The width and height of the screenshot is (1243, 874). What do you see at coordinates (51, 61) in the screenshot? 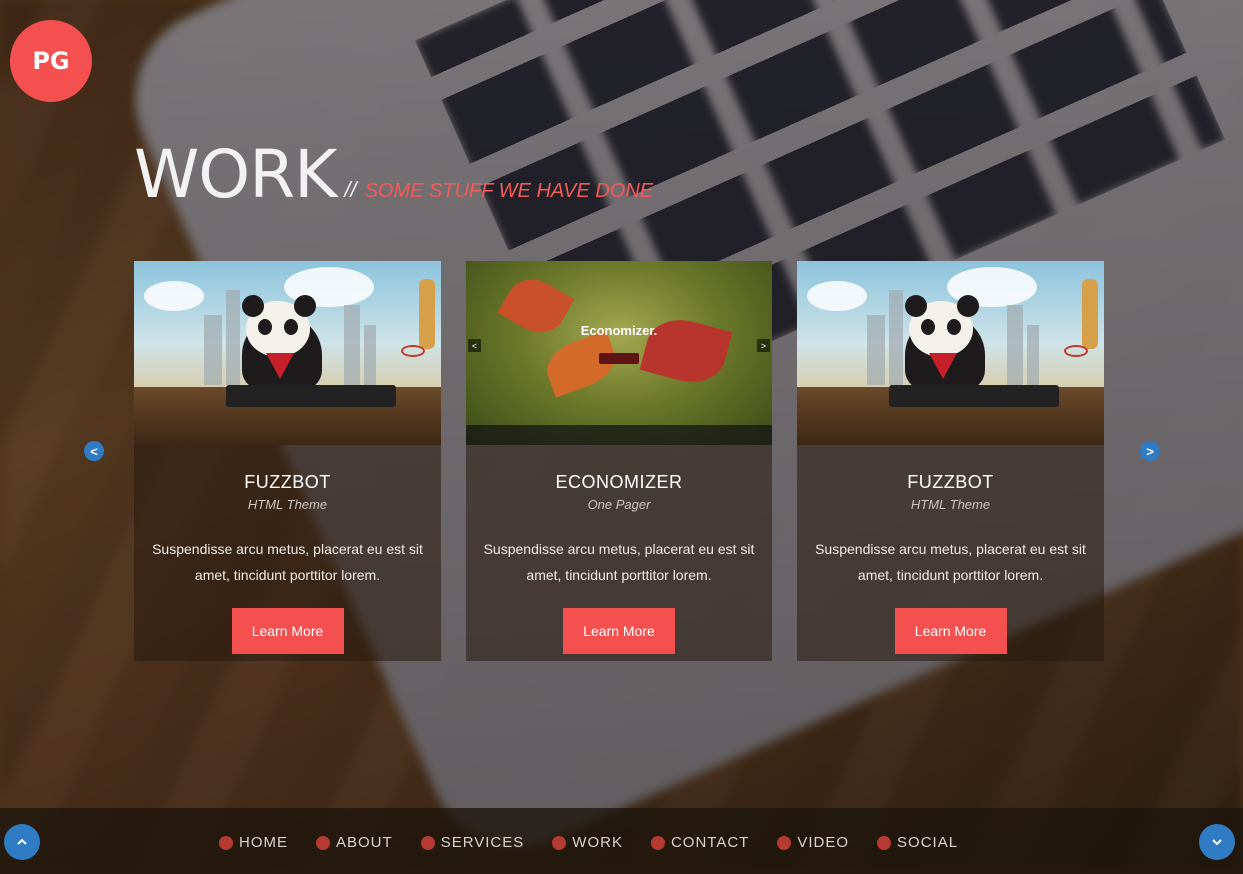
I see `logo: PG` at bounding box center [51, 61].